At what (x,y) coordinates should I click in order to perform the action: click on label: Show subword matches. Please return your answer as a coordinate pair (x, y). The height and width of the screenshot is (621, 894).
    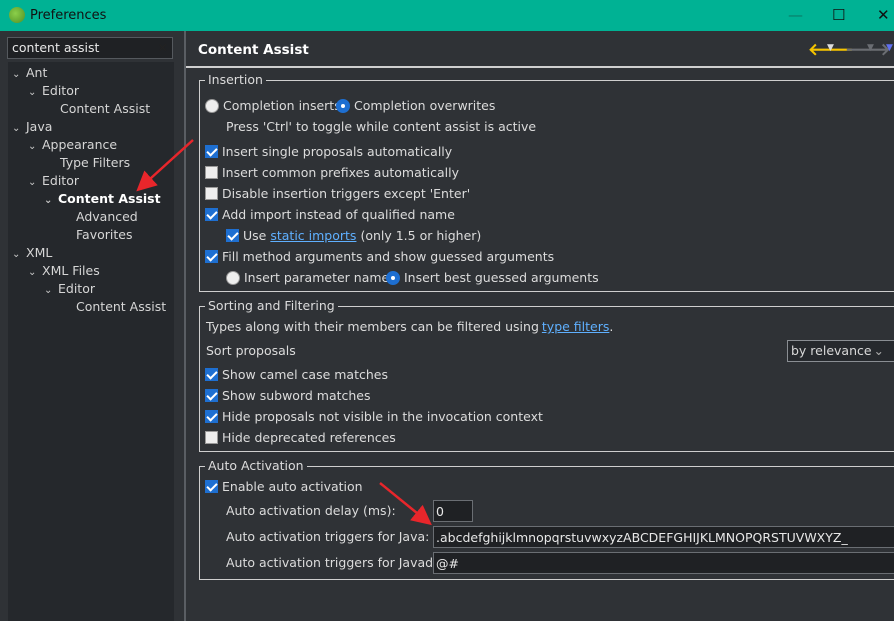
    Looking at the image, I should click on (296, 395).